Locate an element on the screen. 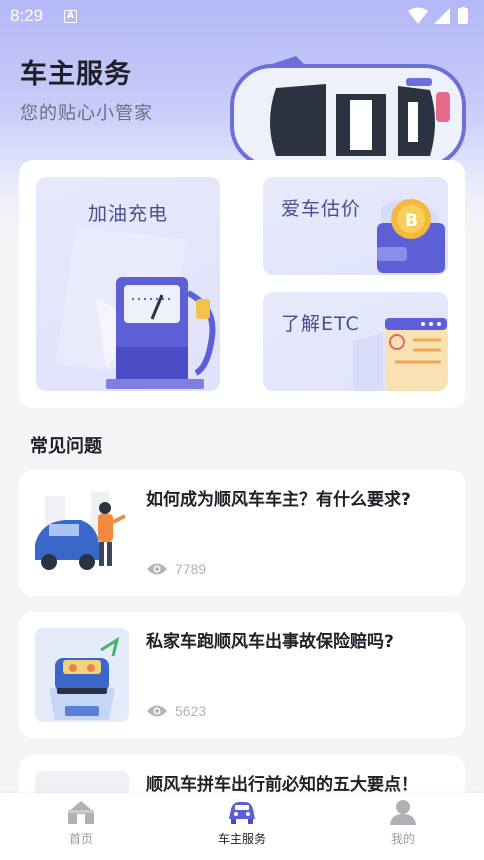 The width and height of the screenshot is (484, 860). faq-title: 如何成为顺风车车主？有什么要求? is located at coordinates (278, 500).